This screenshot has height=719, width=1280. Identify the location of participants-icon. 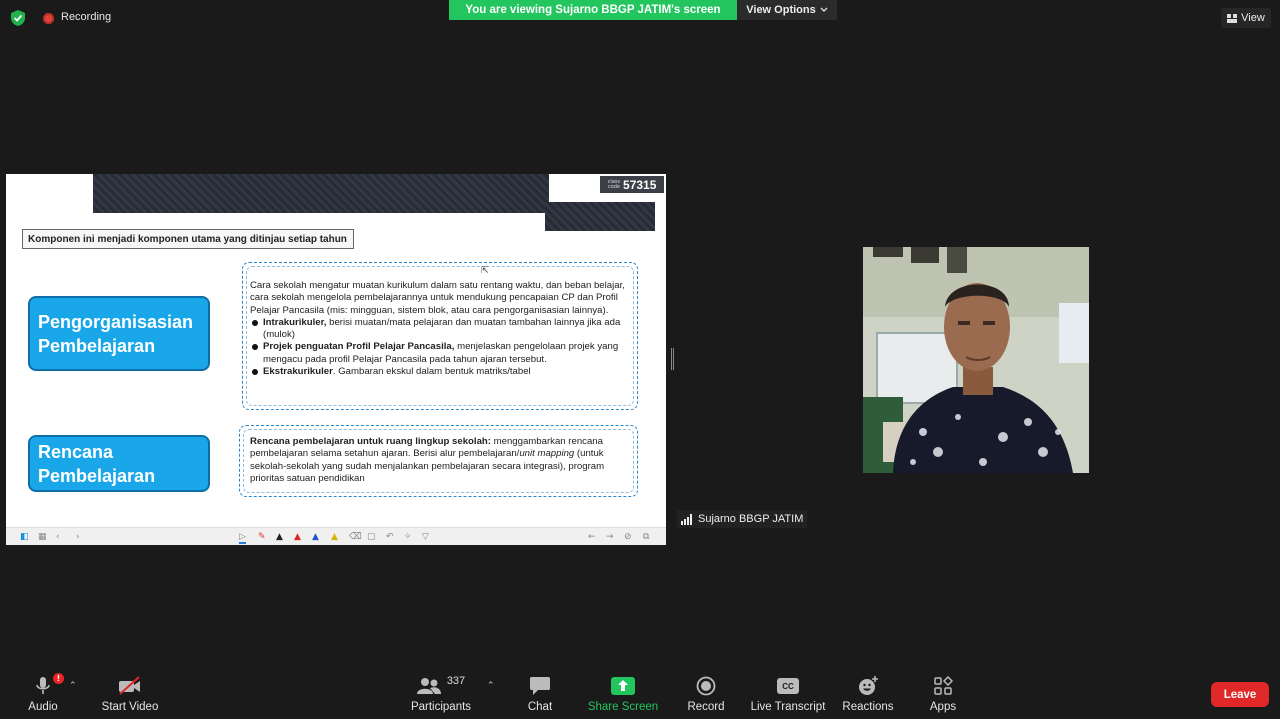
(428, 686).